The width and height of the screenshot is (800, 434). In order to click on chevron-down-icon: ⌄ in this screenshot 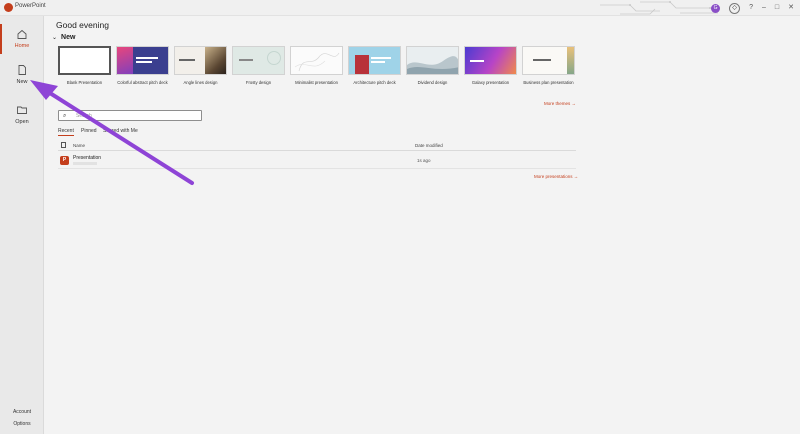, I will do `click(55, 38)`.